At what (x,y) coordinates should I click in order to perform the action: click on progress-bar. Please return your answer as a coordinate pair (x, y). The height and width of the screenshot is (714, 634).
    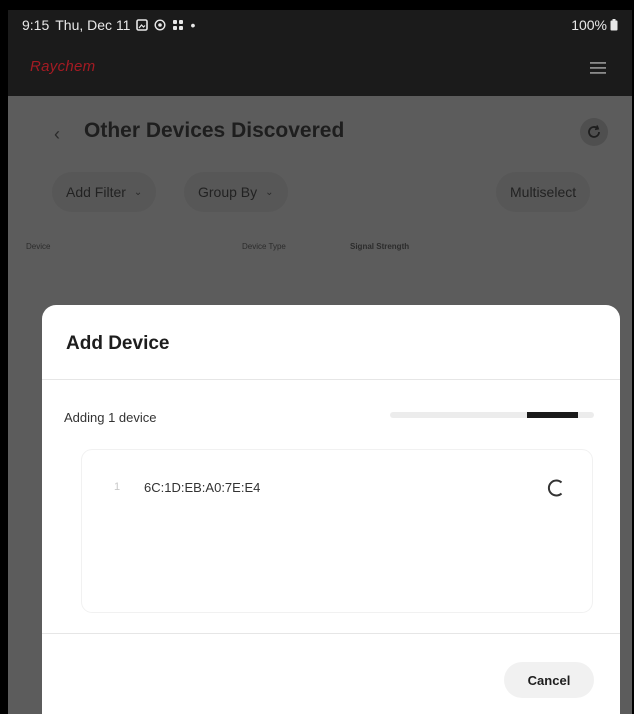
    Looking at the image, I should click on (492, 415).